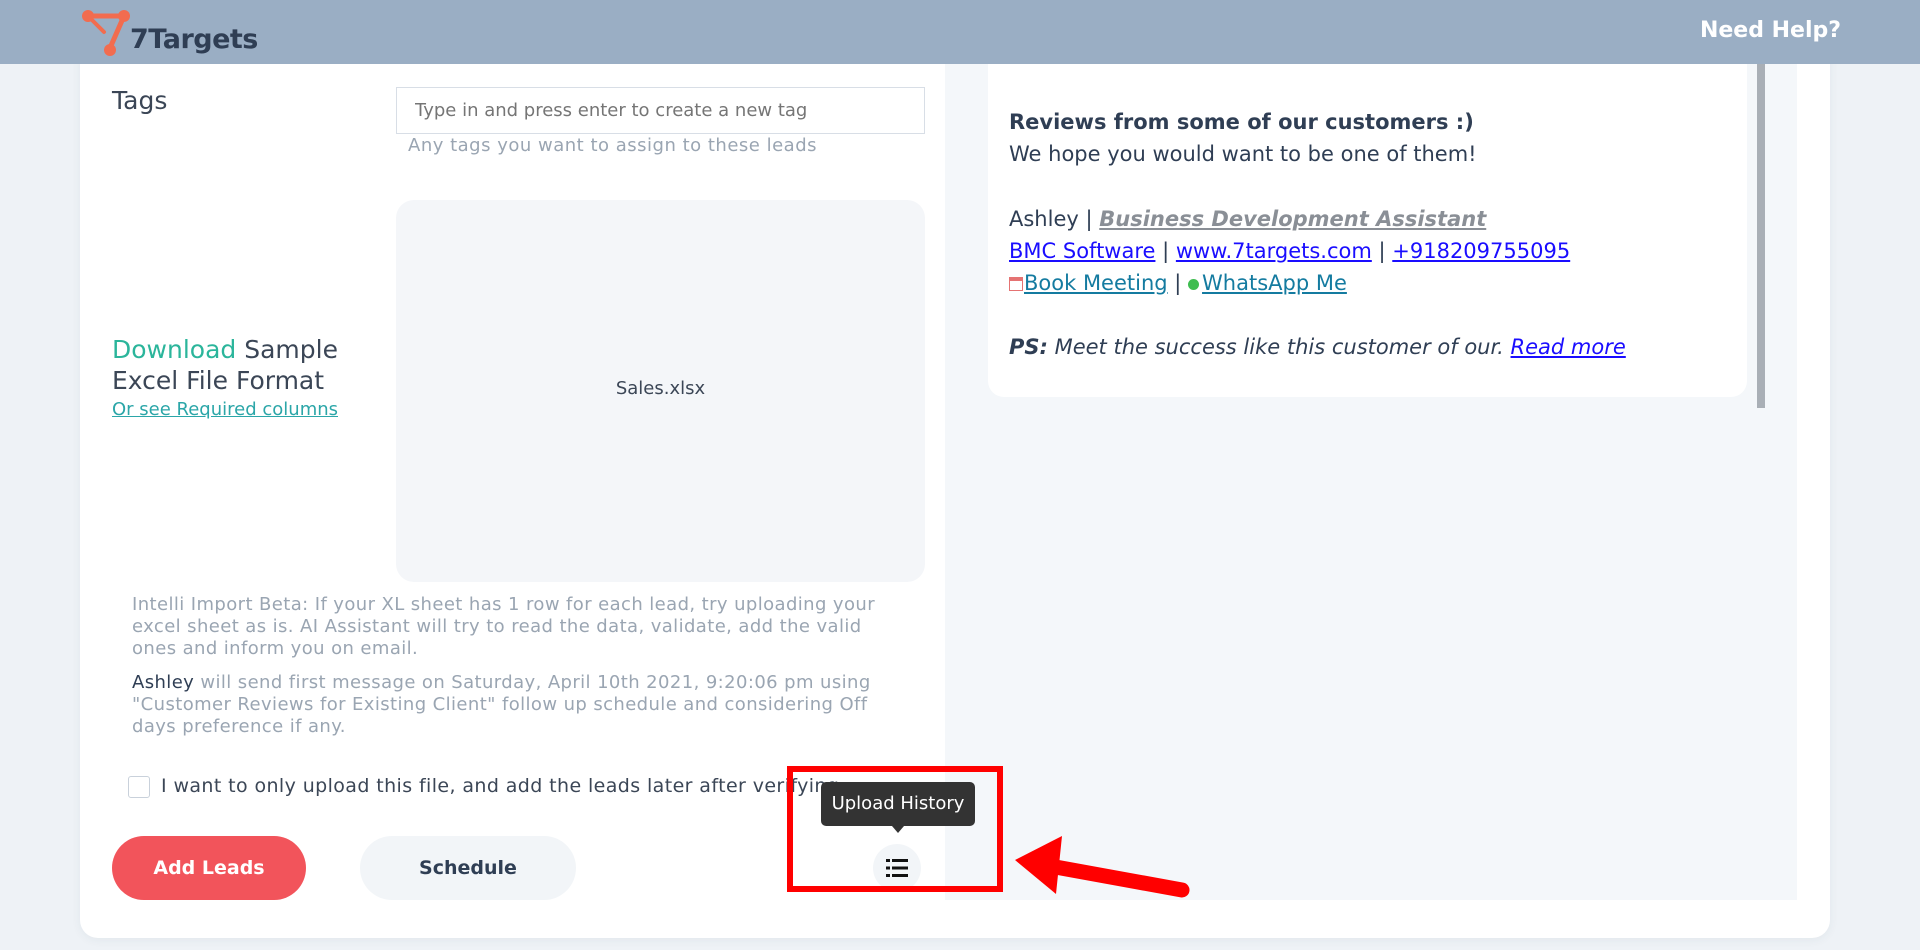 This screenshot has width=1920, height=950. Describe the element at coordinates (1568, 347) in the screenshot. I see `read-more-link: Read more` at that location.